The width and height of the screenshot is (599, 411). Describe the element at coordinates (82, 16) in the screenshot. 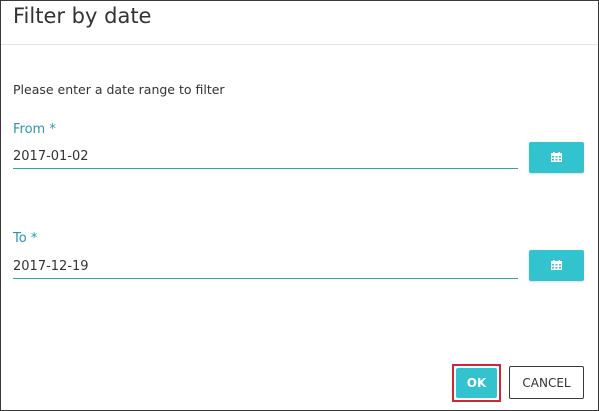

I see `dialog-title: Filter by date` at that location.